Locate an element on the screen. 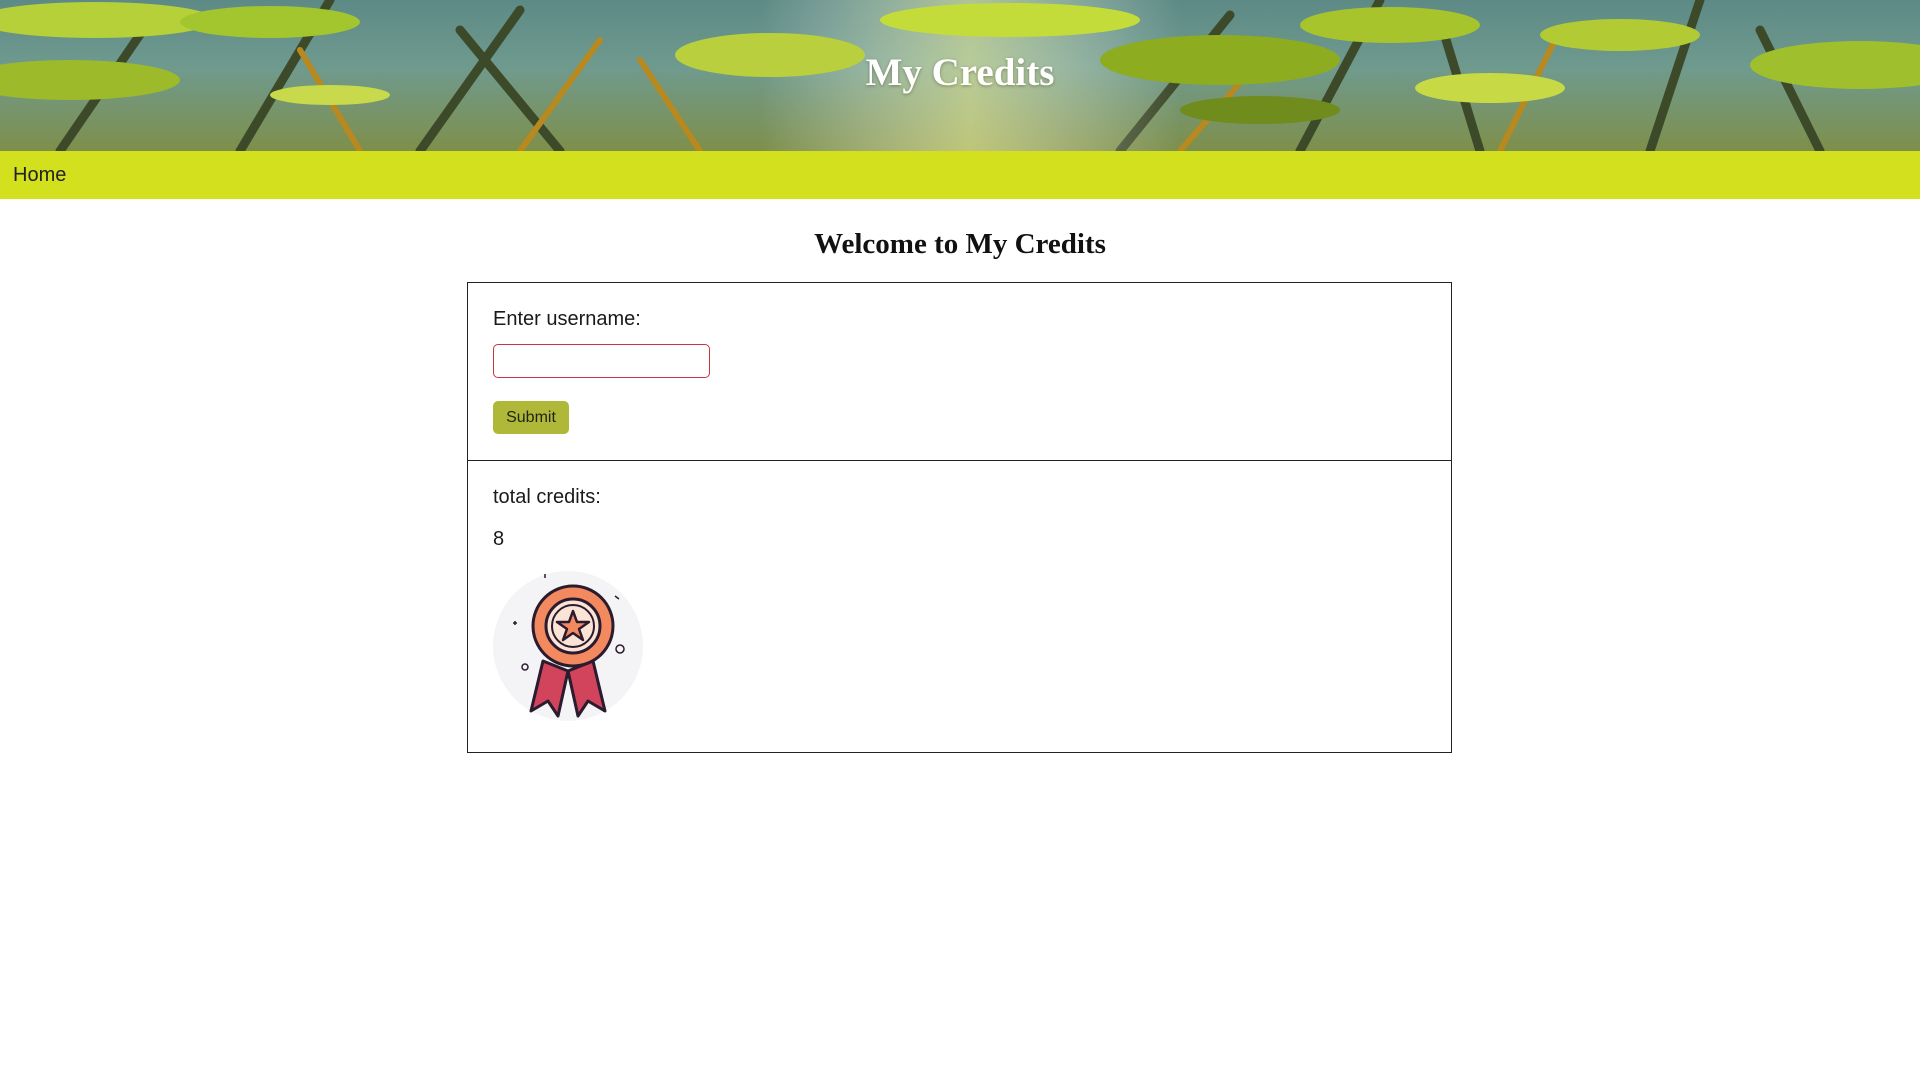 The width and height of the screenshot is (1920, 1080). award-ribbon-icon is located at coordinates (568, 646).